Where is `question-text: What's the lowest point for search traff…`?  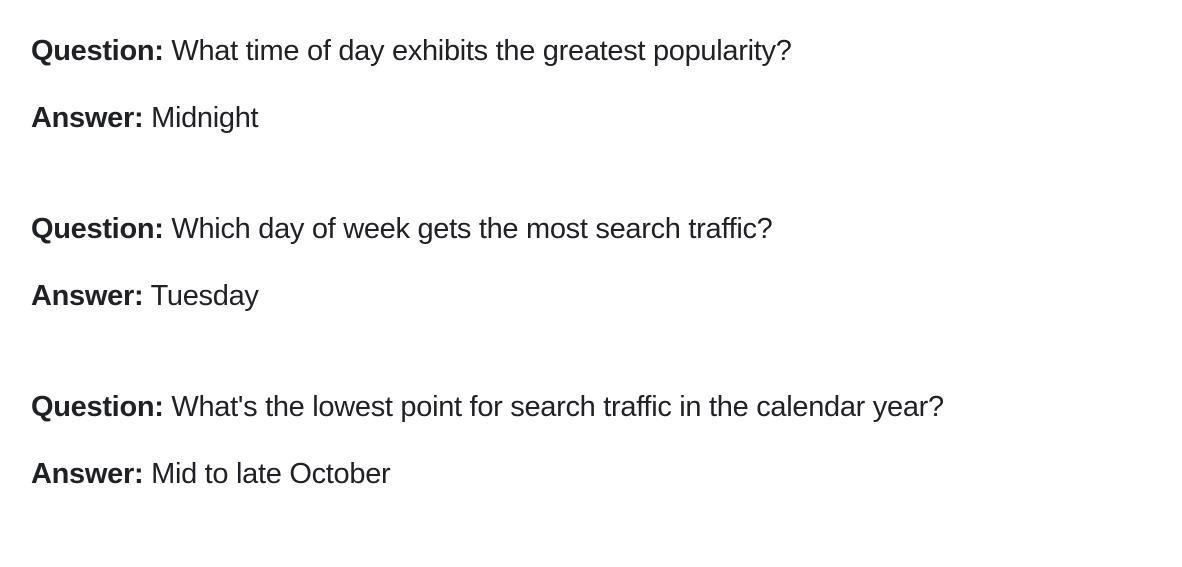 question-text: What's the lowest point for search traff… is located at coordinates (557, 407).